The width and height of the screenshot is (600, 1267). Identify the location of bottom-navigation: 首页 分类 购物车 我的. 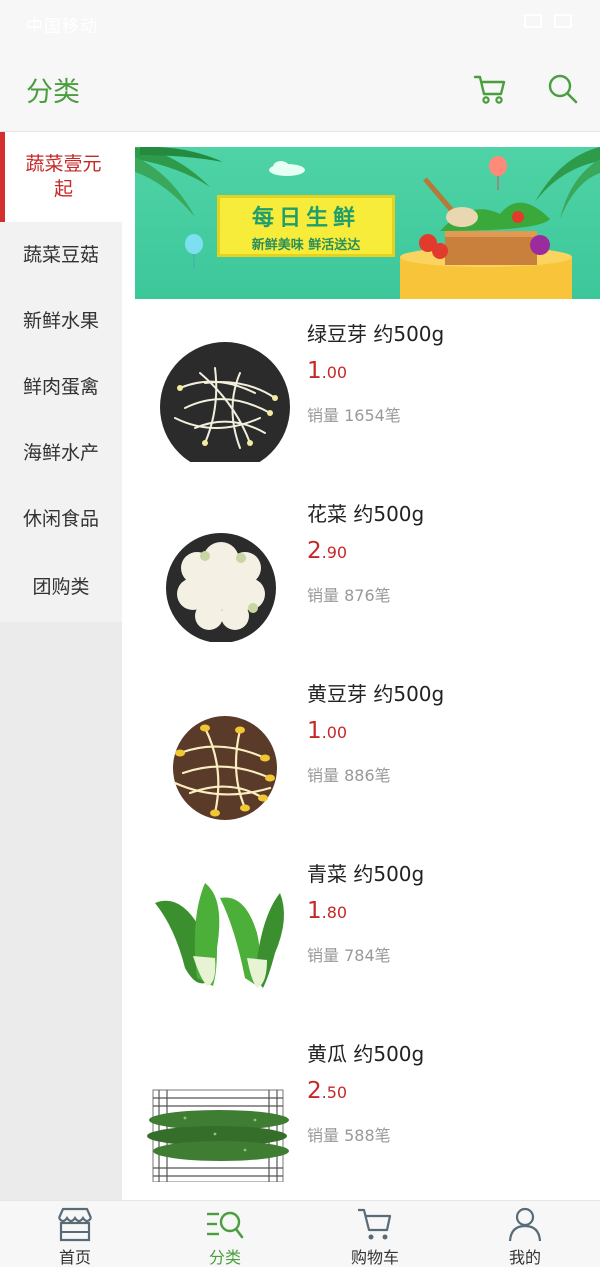
(300, 1233).